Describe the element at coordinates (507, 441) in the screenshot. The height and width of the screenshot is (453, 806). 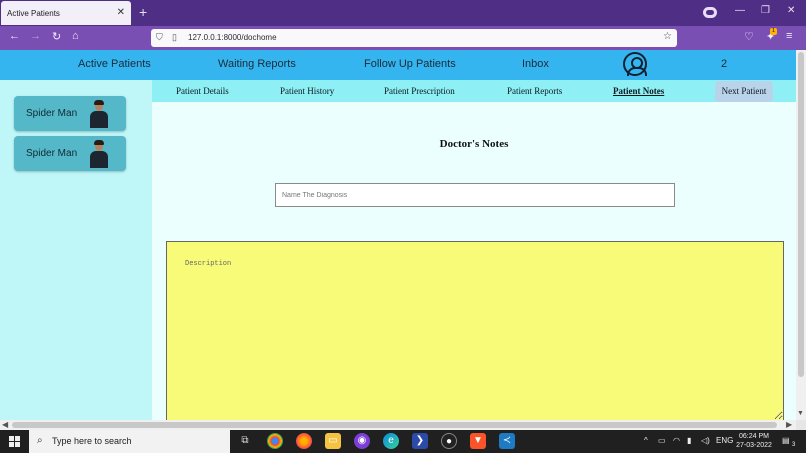
I see `vscode-icon: ≺` at that location.